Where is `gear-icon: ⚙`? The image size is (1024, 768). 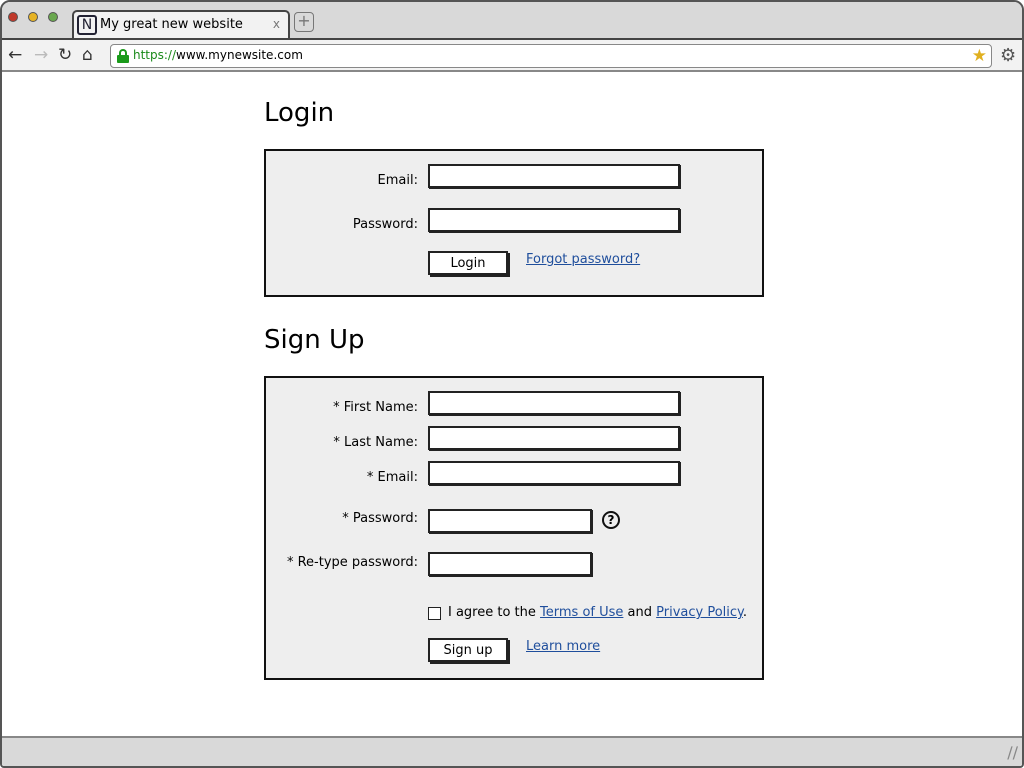 gear-icon: ⚙ is located at coordinates (1008, 55).